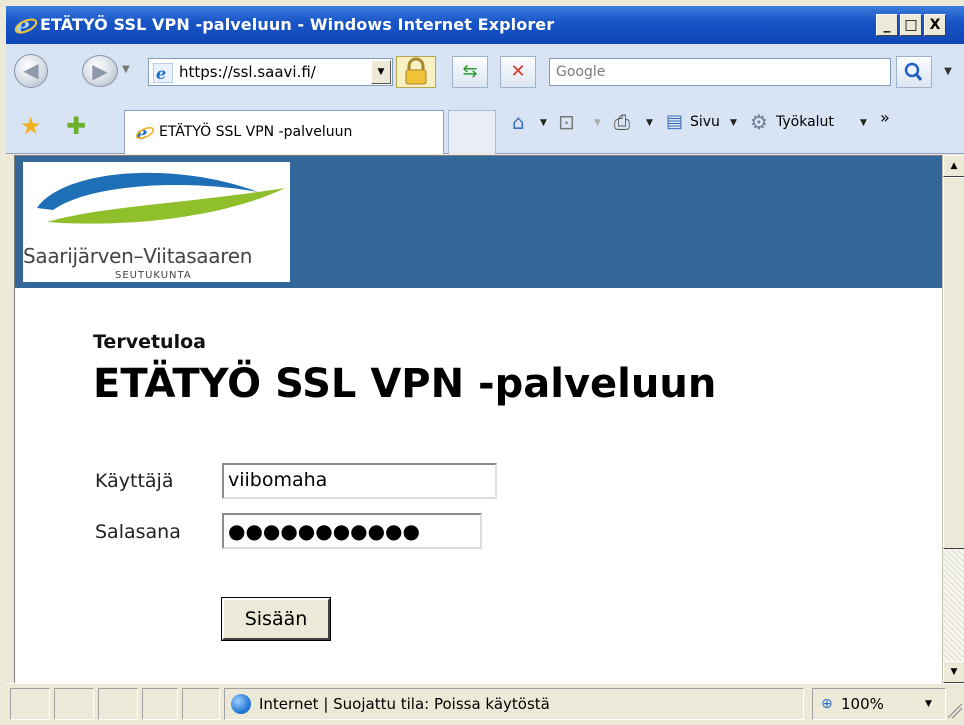  Describe the element at coordinates (31, 126) in the screenshot. I see `favorites-star-icon: ★` at that location.